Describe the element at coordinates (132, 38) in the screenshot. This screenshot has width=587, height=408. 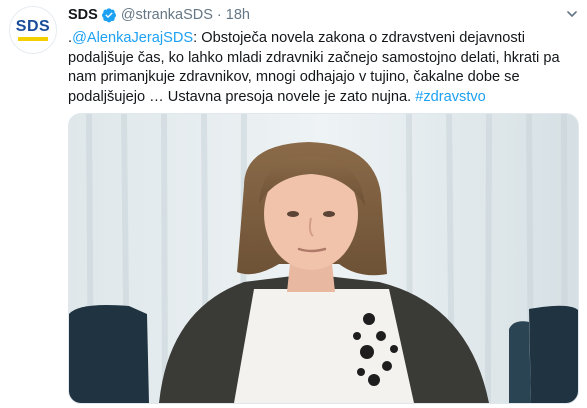
I see `mention-link: @AlenkaJerajSDS` at that location.